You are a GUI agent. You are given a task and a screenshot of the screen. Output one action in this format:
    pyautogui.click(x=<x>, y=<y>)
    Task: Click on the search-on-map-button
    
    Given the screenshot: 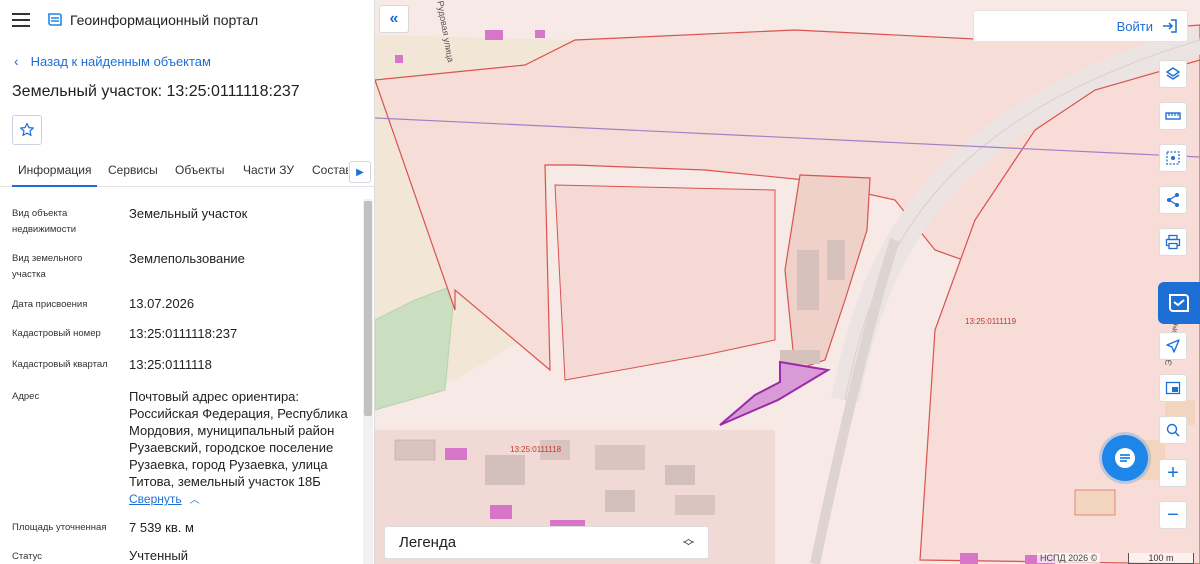 What is the action you would take?
    pyautogui.click(x=1173, y=430)
    